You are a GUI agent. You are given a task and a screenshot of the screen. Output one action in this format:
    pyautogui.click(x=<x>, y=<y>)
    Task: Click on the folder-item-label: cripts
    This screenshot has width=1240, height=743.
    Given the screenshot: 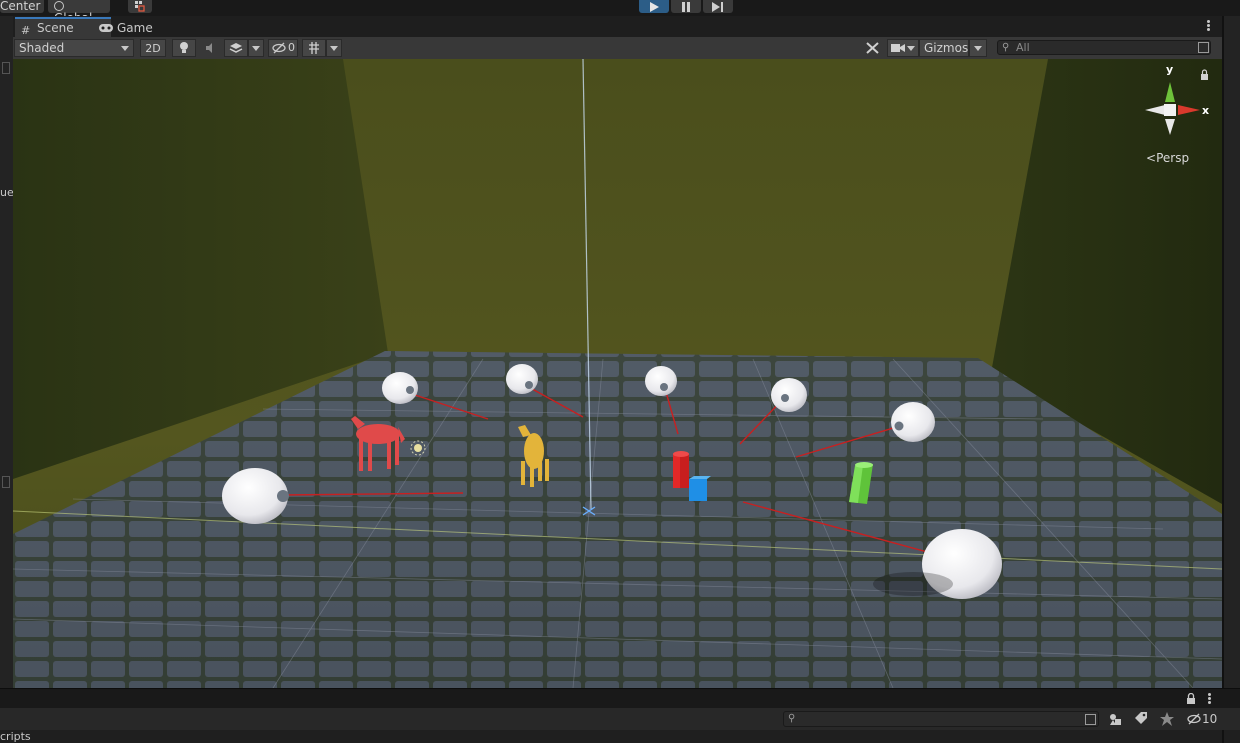 What is the action you would take?
    pyautogui.click(x=15, y=737)
    